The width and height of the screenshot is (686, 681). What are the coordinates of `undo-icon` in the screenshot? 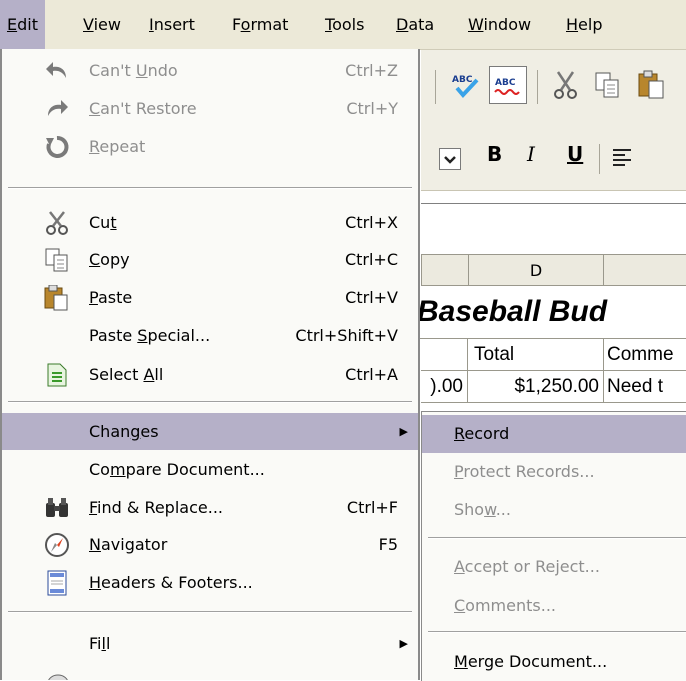 It's located at (57, 71).